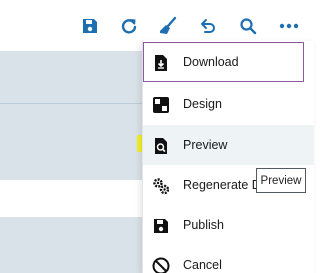  I want to click on preview-tooltip: Preview, so click(281, 180).